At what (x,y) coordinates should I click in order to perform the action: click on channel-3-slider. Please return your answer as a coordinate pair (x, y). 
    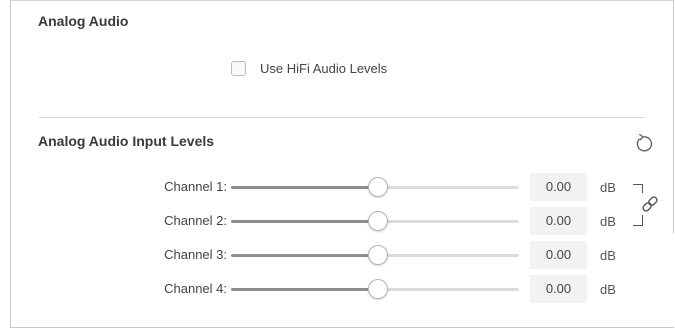
    Looking at the image, I should click on (375, 255).